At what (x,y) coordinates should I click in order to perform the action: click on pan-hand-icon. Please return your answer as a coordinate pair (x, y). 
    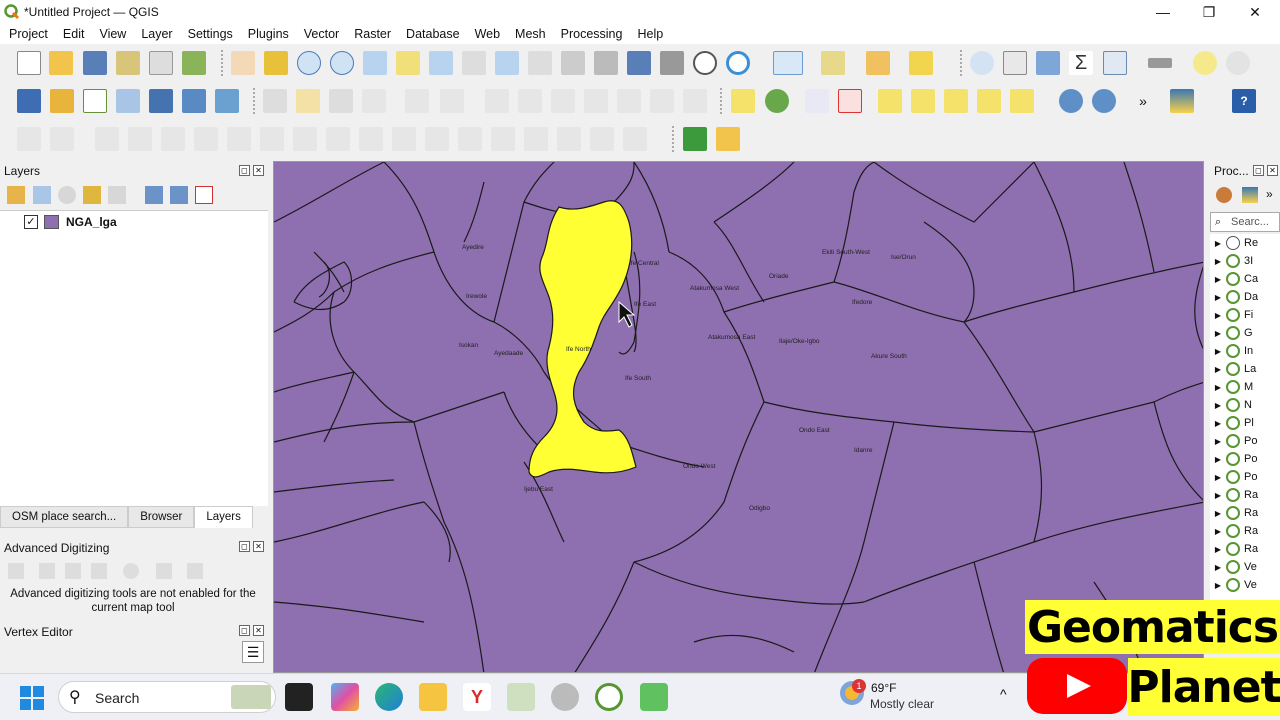
    Looking at the image, I should click on (243, 63).